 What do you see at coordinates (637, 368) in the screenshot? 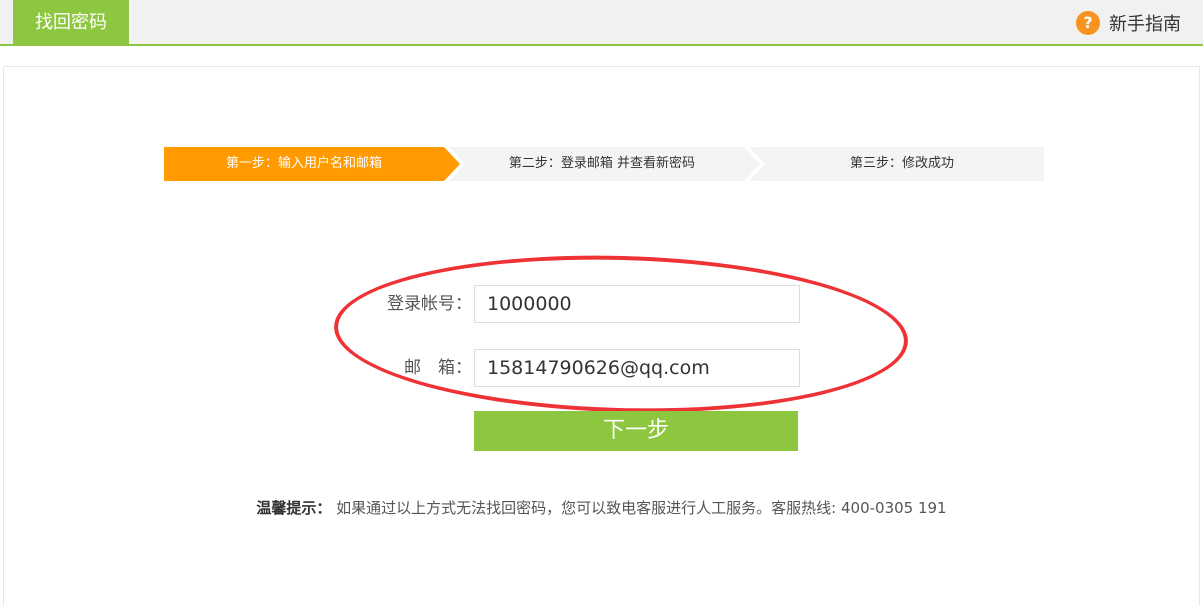
I see `email-input` at bounding box center [637, 368].